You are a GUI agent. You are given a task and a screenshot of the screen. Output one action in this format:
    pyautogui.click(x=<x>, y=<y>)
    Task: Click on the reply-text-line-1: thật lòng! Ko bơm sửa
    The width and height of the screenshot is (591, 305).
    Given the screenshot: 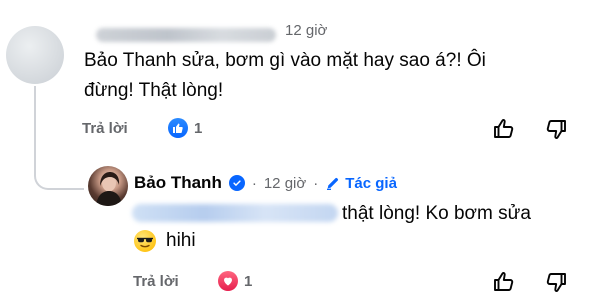 What is the action you would take?
    pyautogui.click(x=436, y=213)
    